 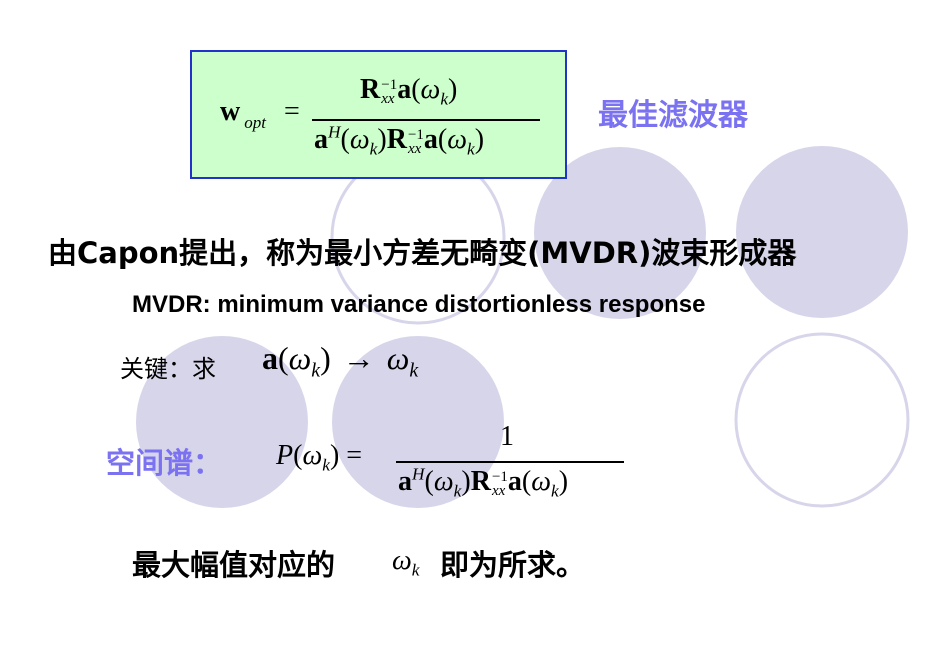 What do you see at coordinates (164, 463) in the screenshot?
I see `spectrum-label: 空间谱：` at bounding box center [164, 463].